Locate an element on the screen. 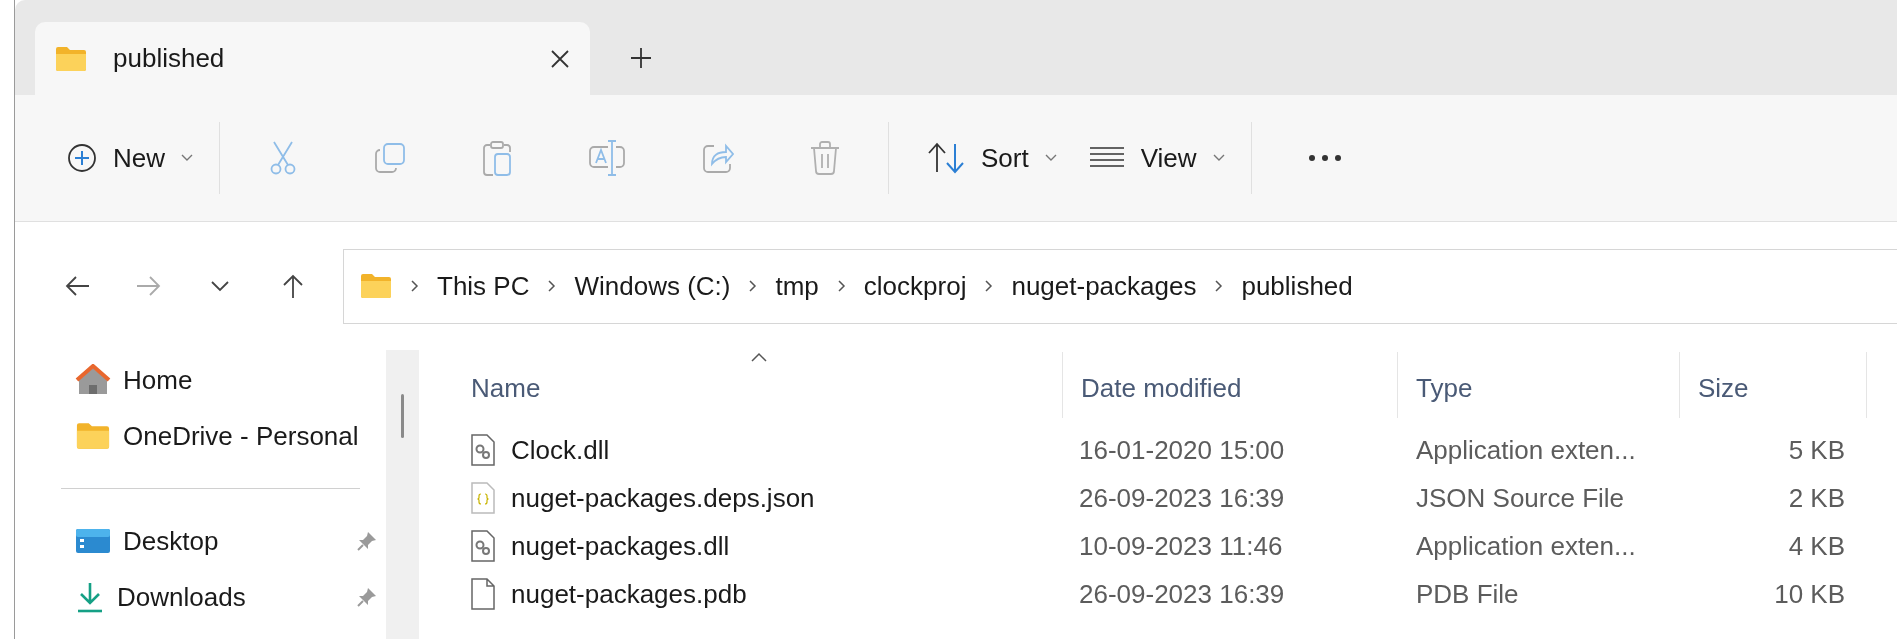  close-button is located at coordinates (560, 58).